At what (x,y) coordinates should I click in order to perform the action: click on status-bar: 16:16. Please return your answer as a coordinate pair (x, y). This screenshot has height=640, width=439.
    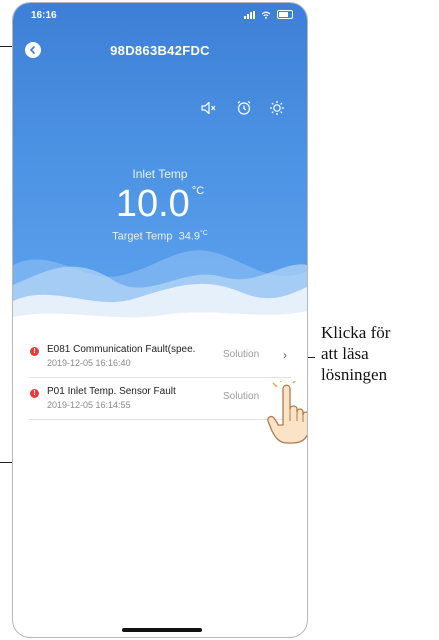
    Looking at the image, I should click on (160, 16).